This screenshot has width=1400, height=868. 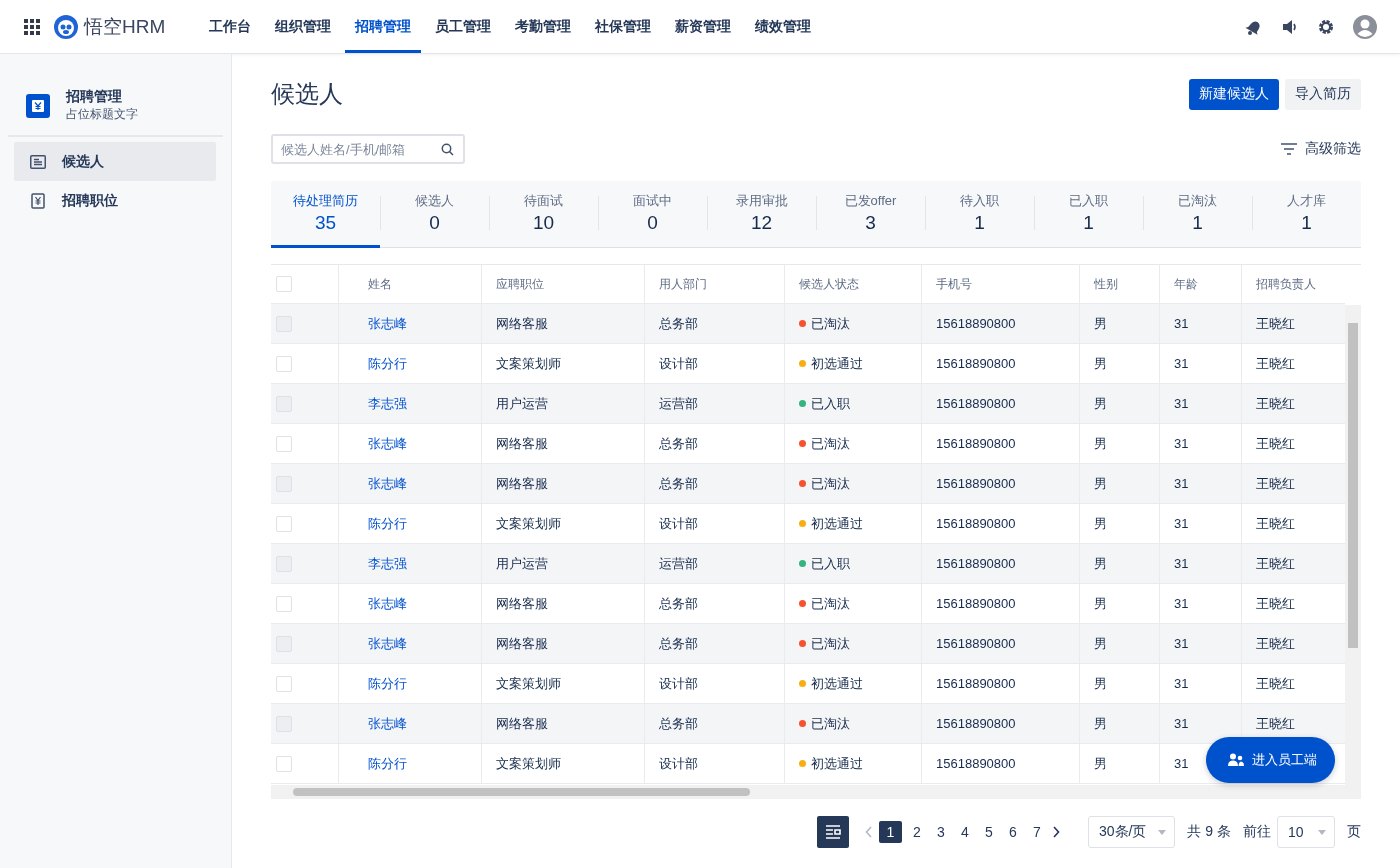 What do you see at coordinates (325, 214) in the screenshot?
I see `status-tab: 待处理简历 35` at bounding box center [325, 214].